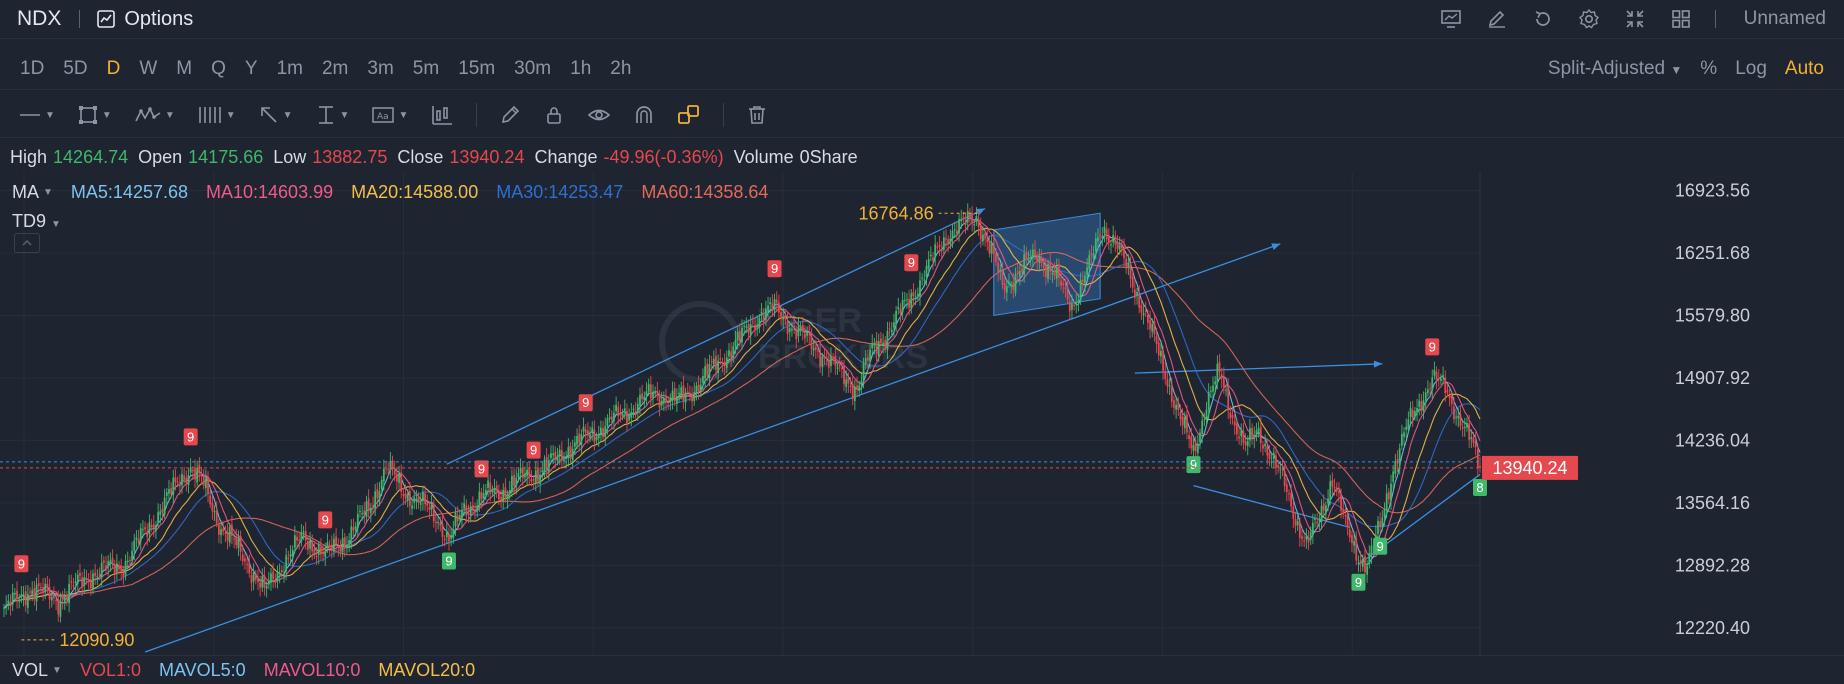  What do you see at coordinates (27, 243) in the screenshot?
I see `collapse-legend-button` at bounding box center [27, 243].